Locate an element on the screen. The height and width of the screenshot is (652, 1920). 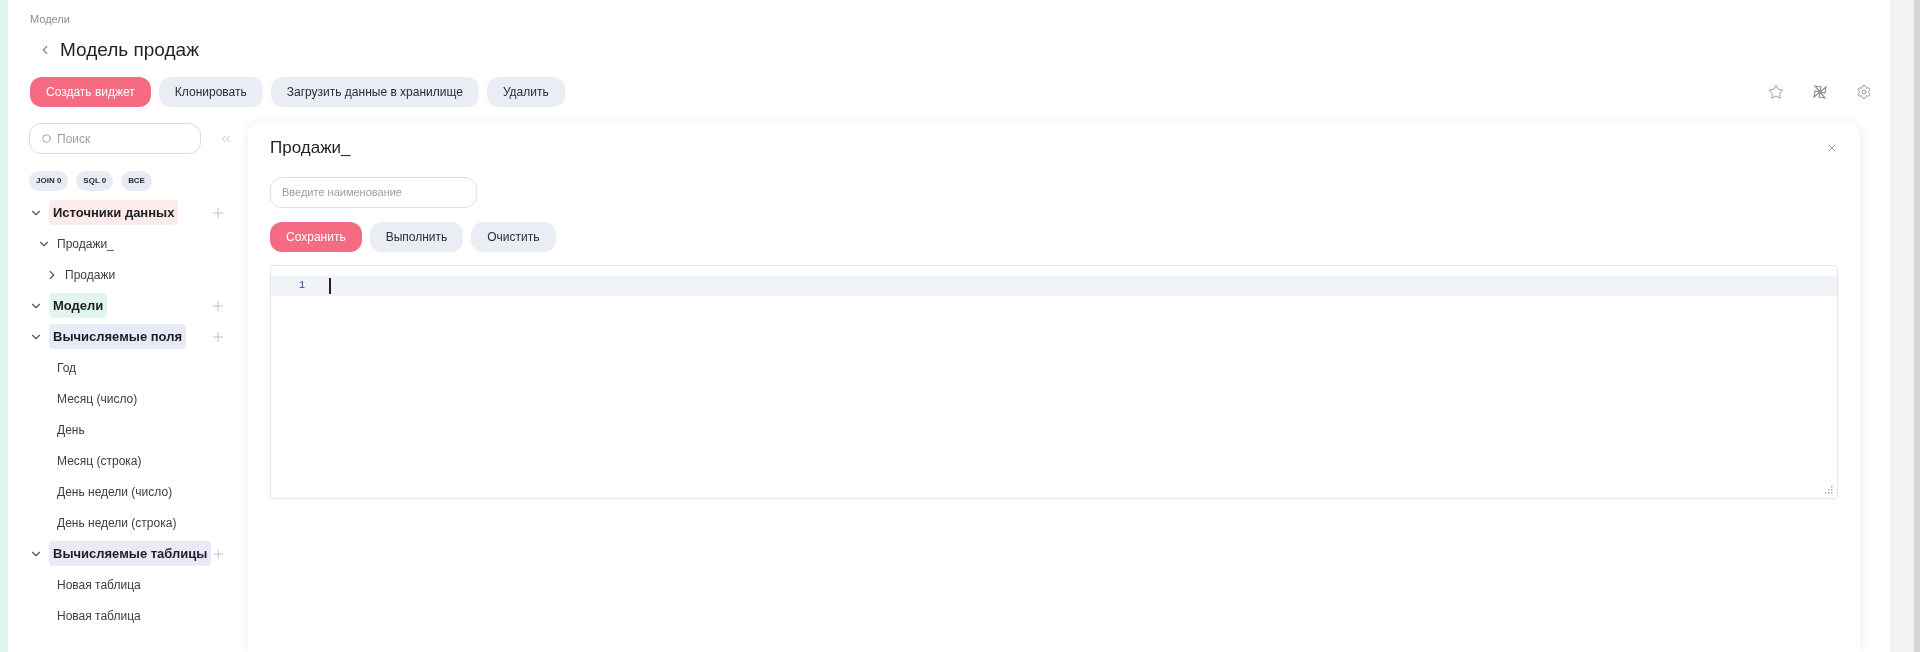
tree-section: Вычисляемые поля is located at coordinates (118, 336).